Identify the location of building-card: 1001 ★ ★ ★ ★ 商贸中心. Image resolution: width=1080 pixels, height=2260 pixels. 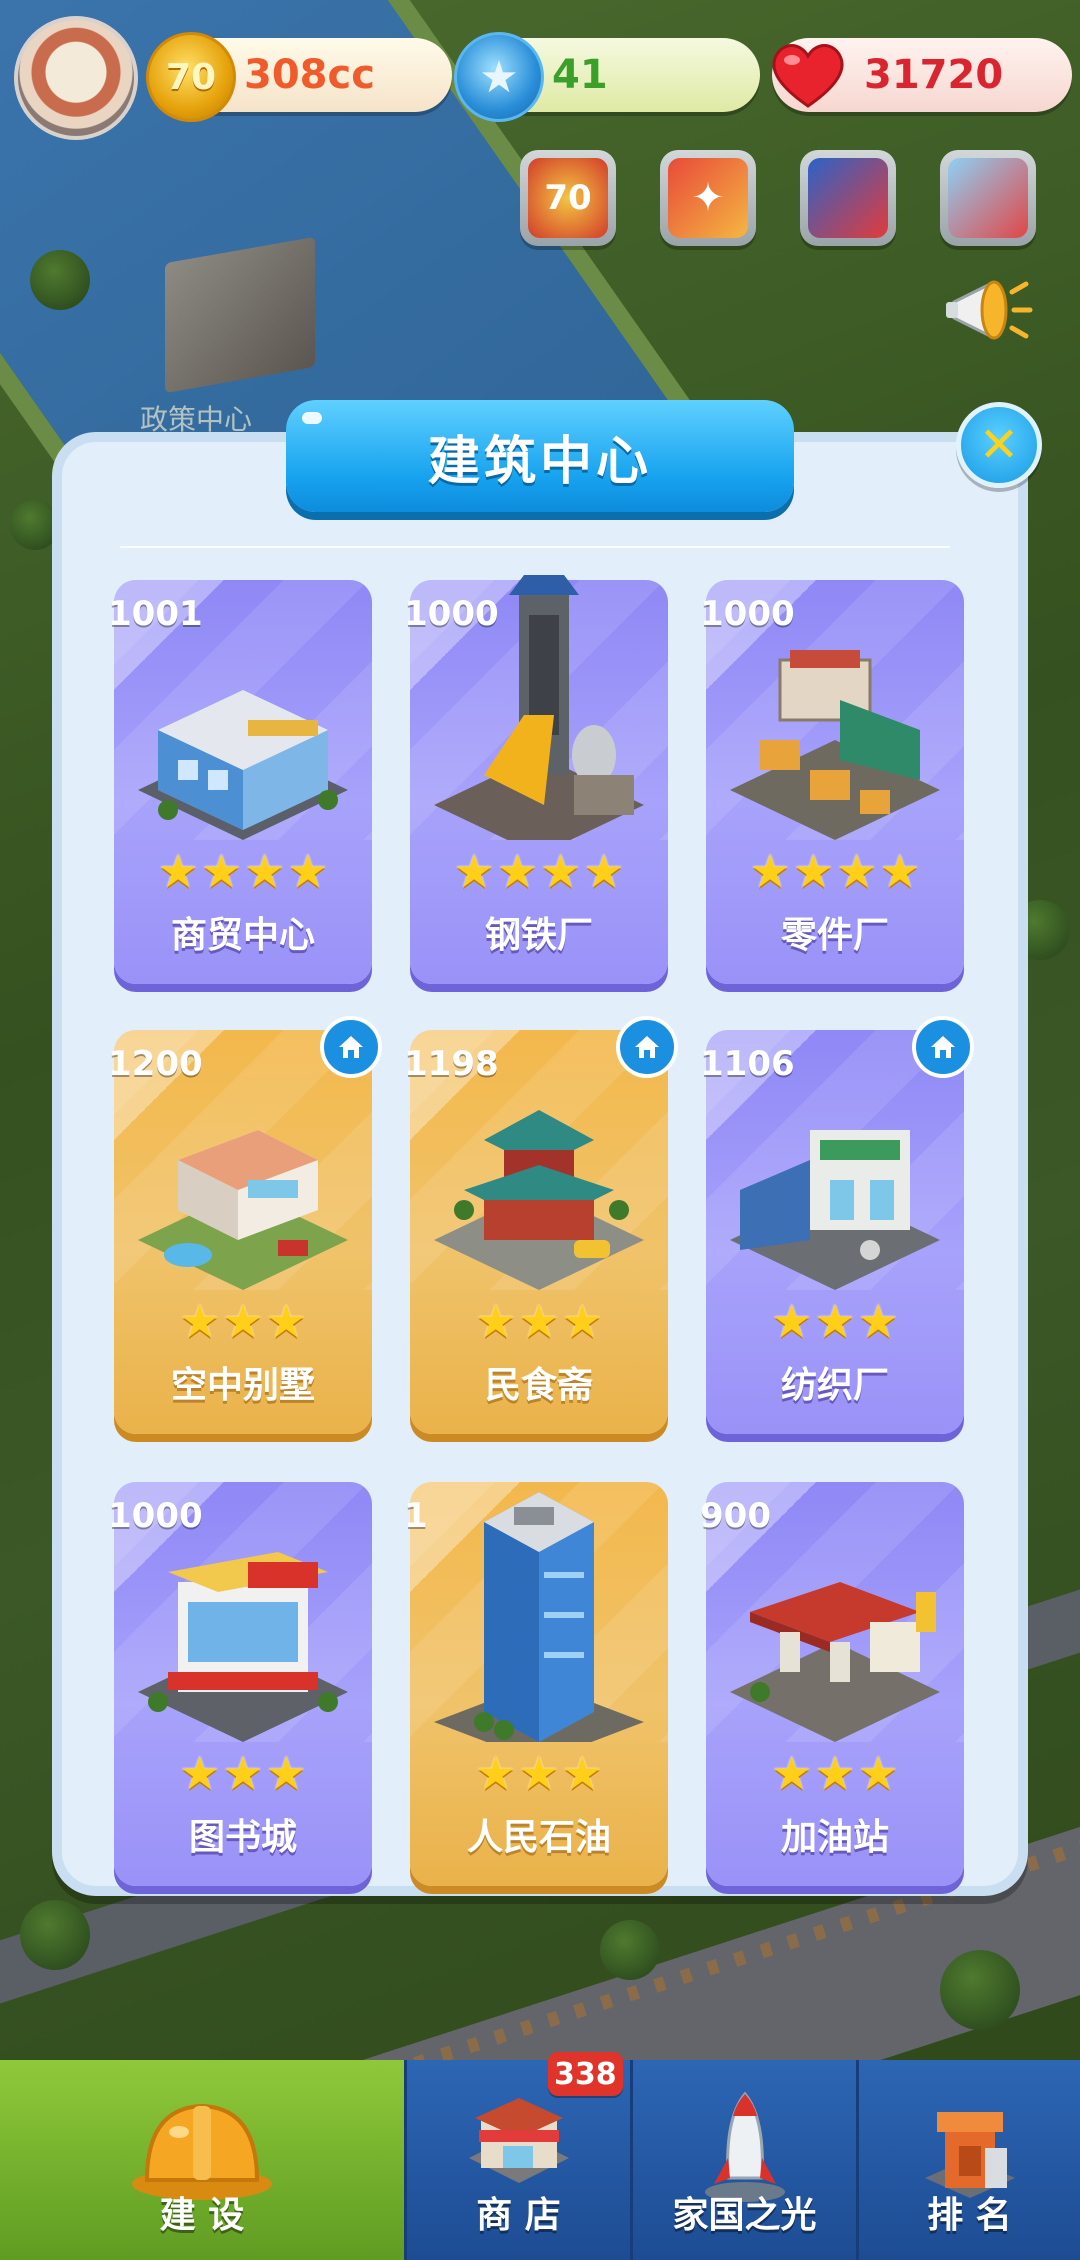
(240, 782).